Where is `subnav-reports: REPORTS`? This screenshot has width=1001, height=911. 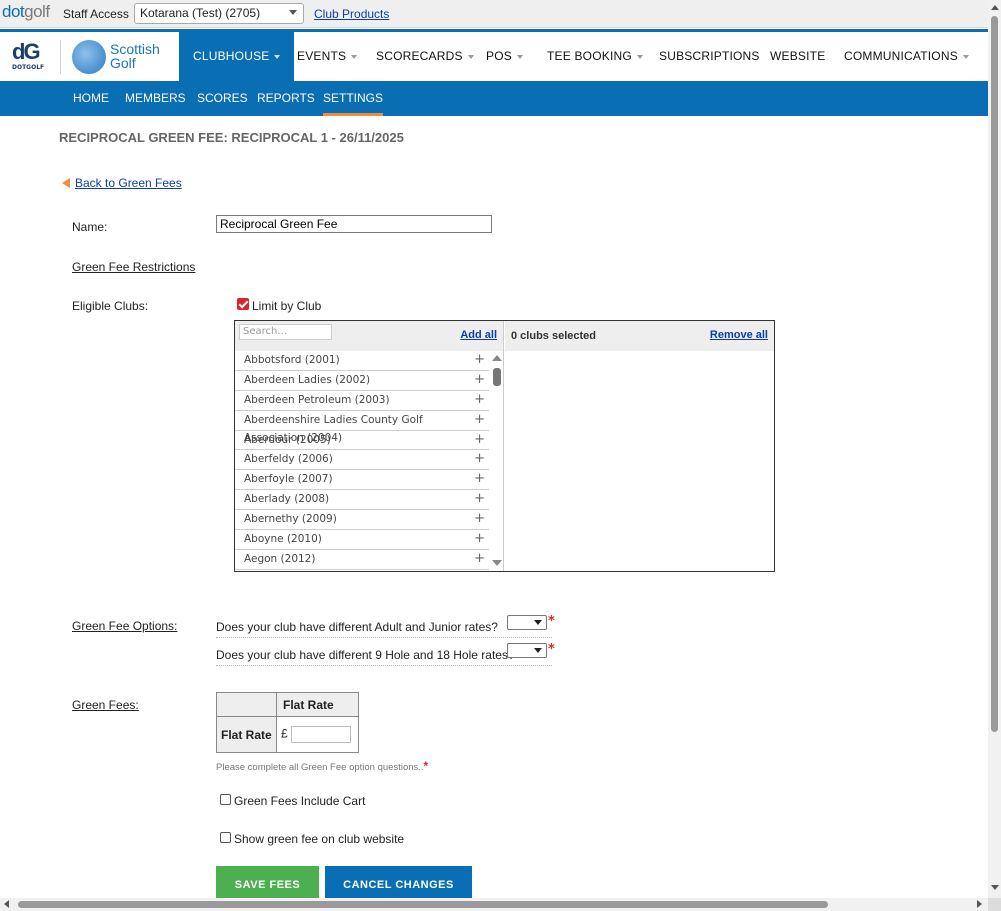 subnav-reports: REPORTS is located at coordinates (286, 98).